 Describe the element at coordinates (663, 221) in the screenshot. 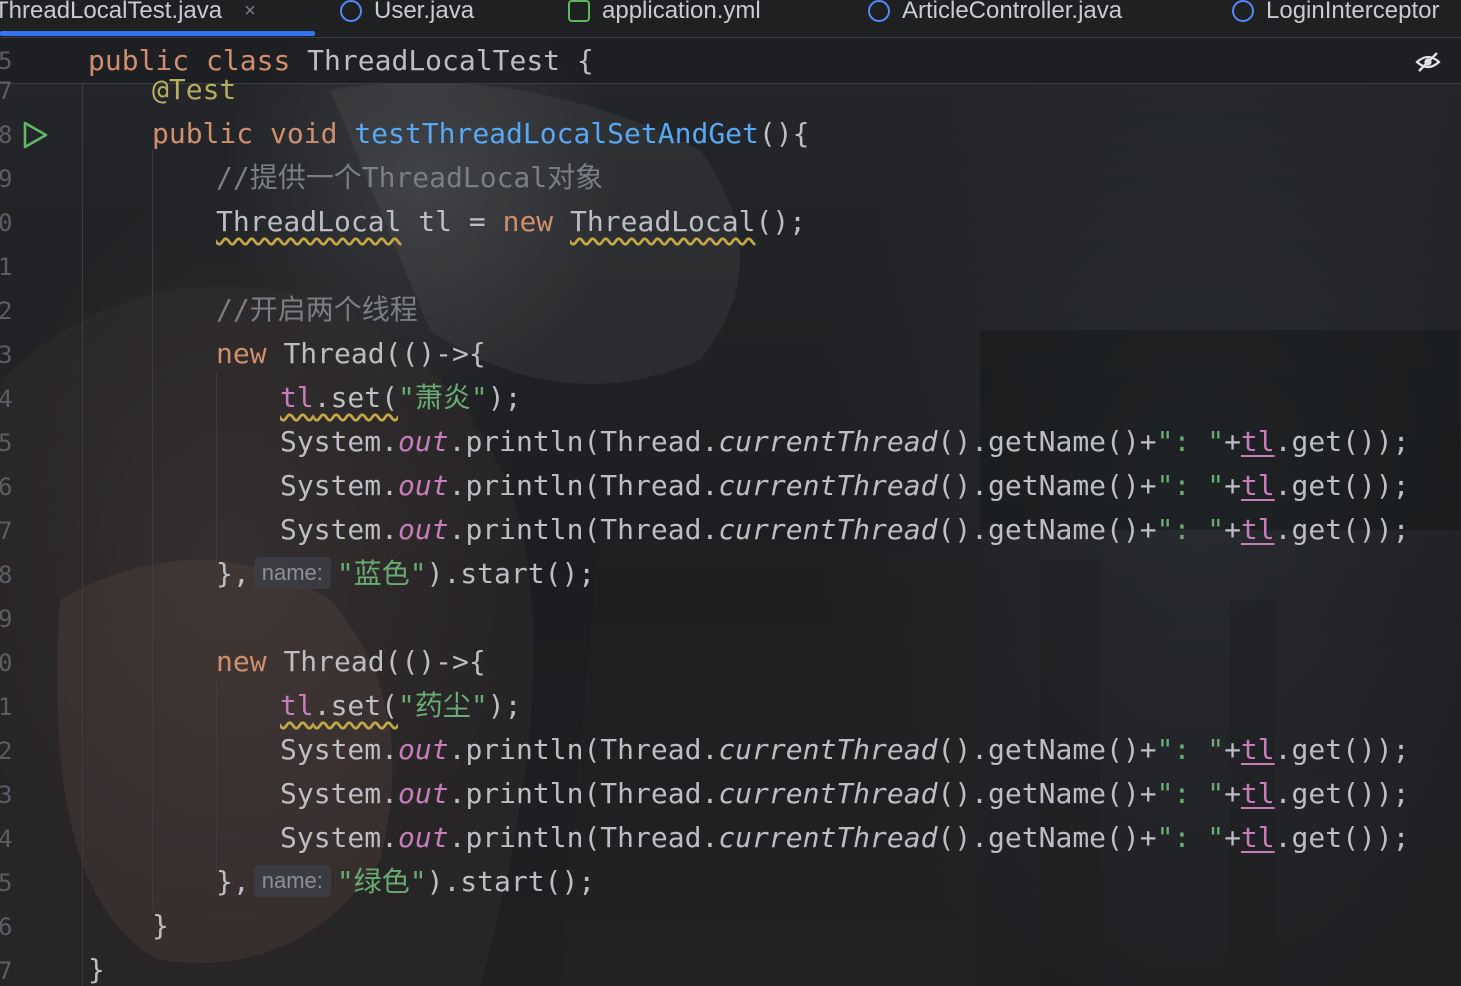

I see `constructor-name: ThreadLocal` at that location.